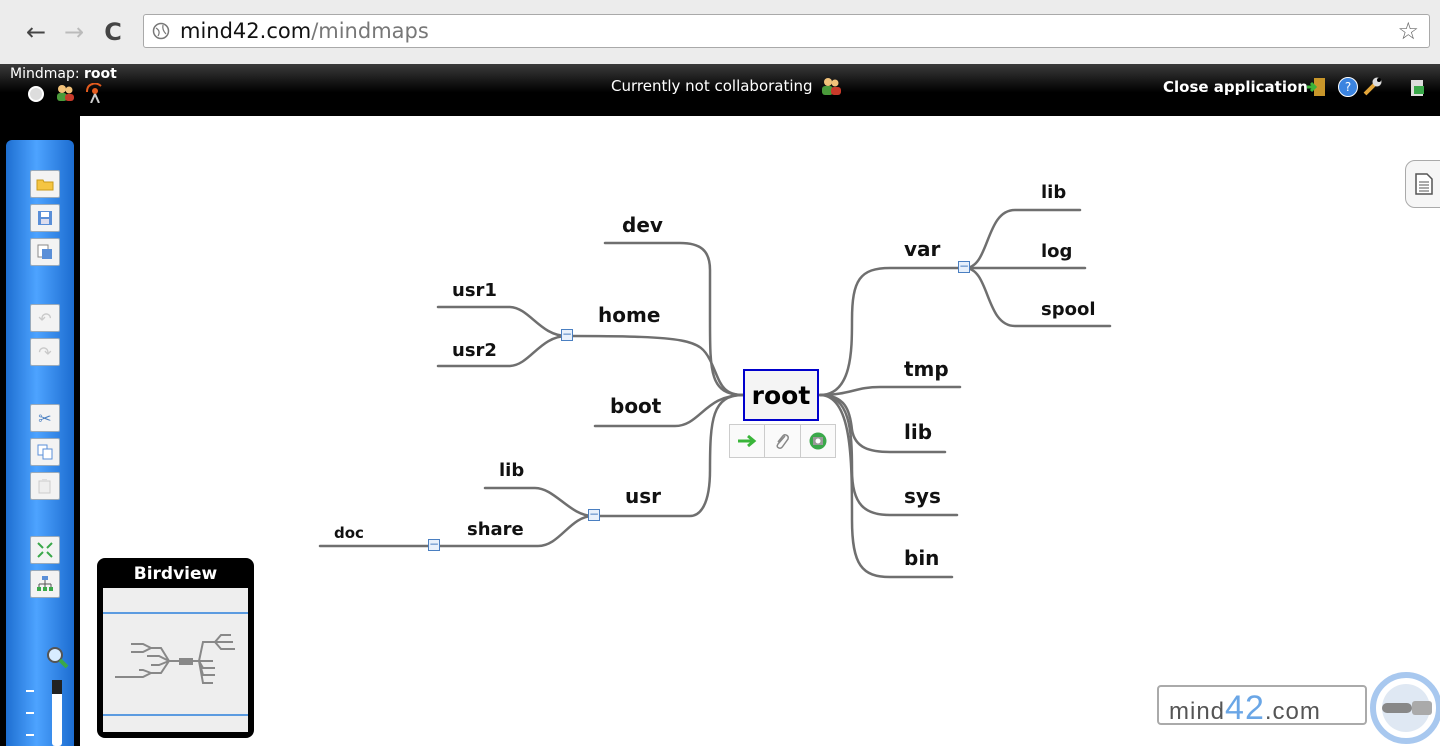  What do you see at coordinates (1316, 87) in the screenshot?
I see `exit-door-icon` at bounding box center [1316, 87].